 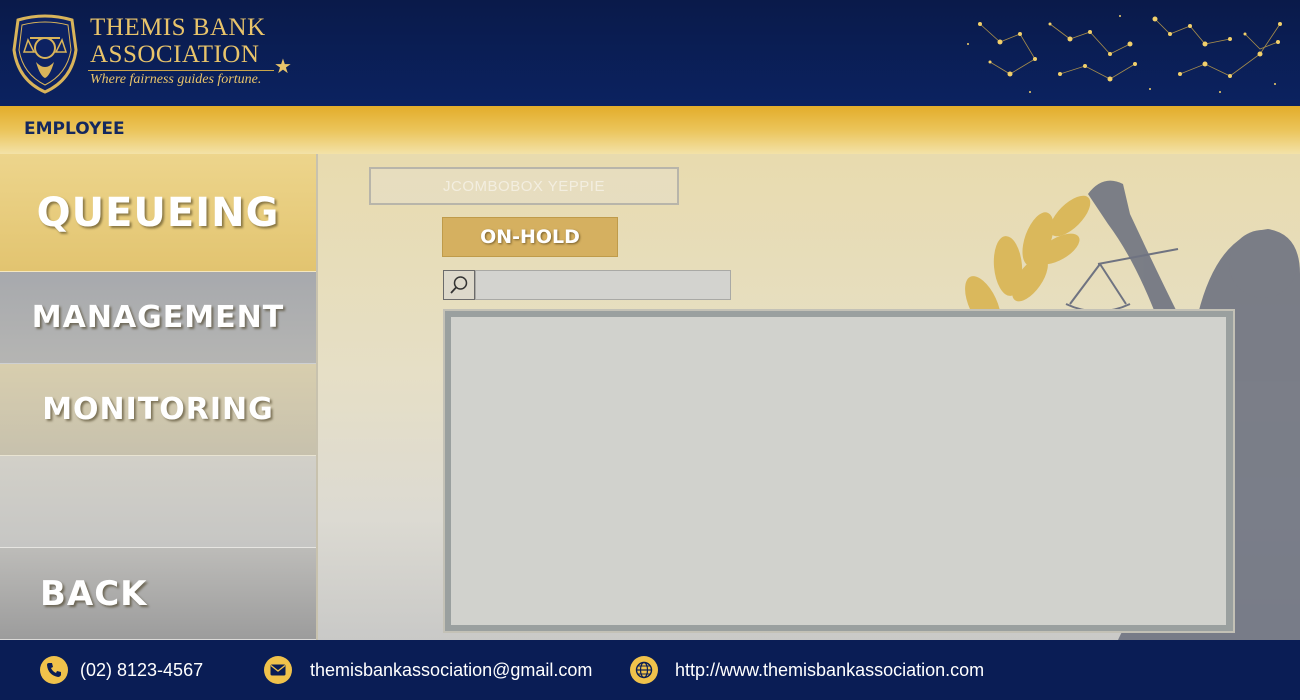 I want to click on constellation-graphic, so click(x=1124, y=54).